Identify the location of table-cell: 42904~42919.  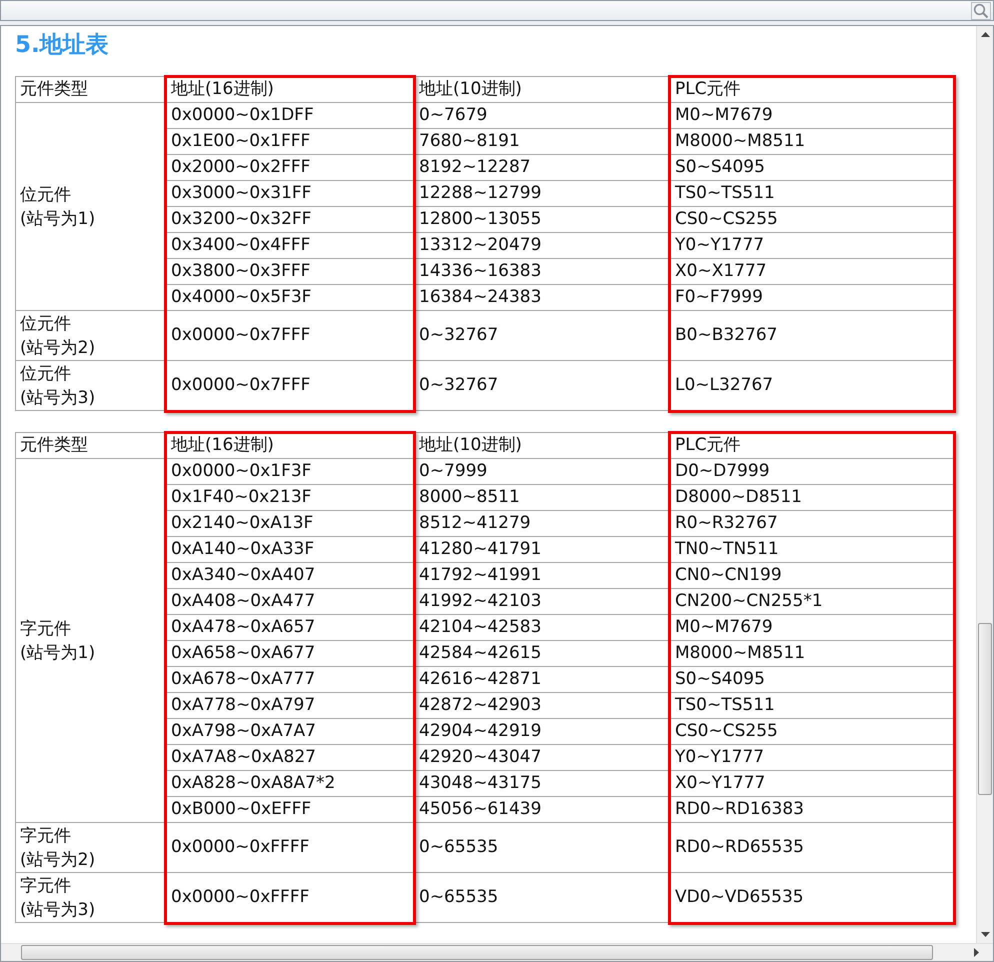
(542, 731).